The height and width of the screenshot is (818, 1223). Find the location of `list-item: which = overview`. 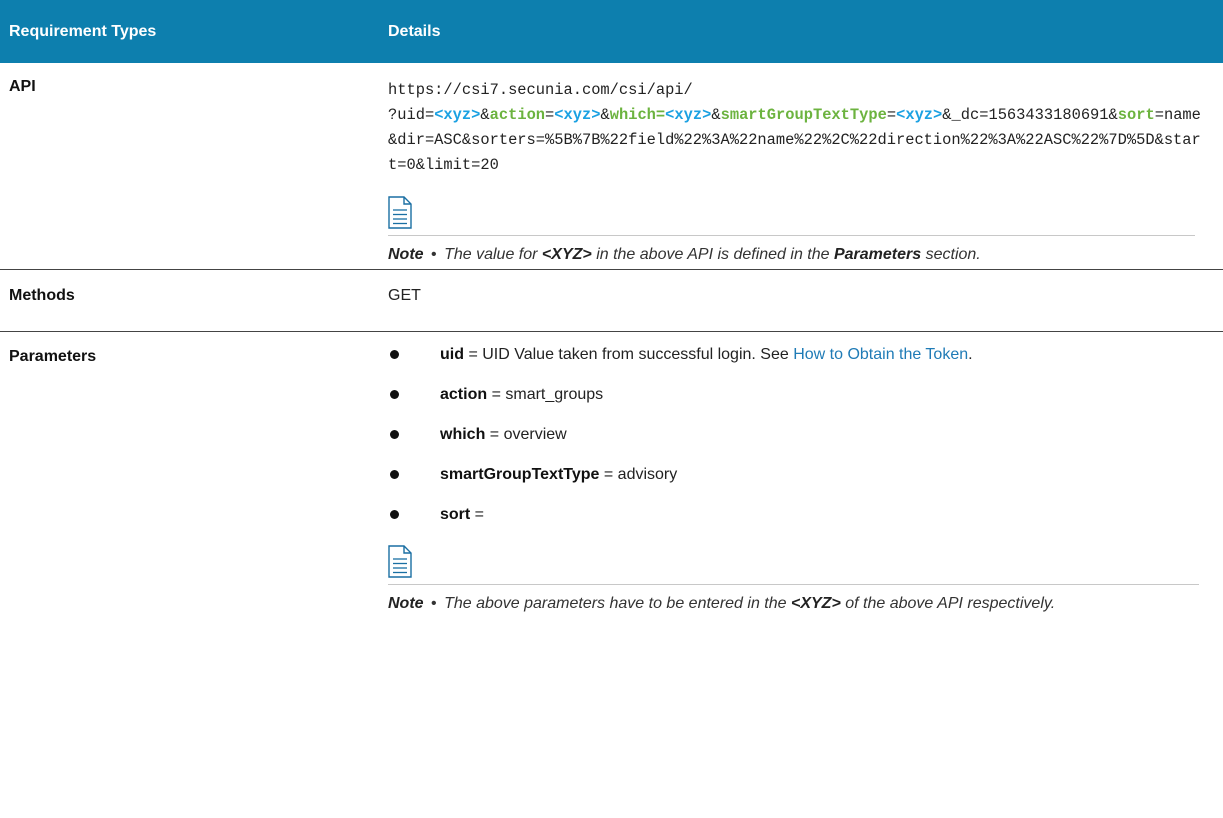

list-item: which = overview is located at coordinates (799, 443).